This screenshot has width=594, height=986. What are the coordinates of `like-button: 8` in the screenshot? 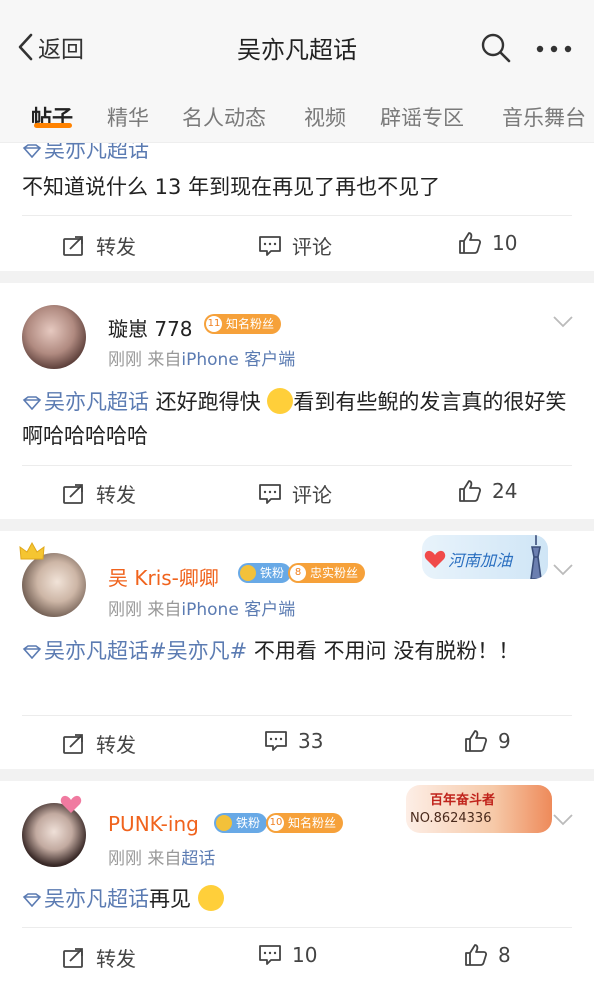 It's located at (487, 955).